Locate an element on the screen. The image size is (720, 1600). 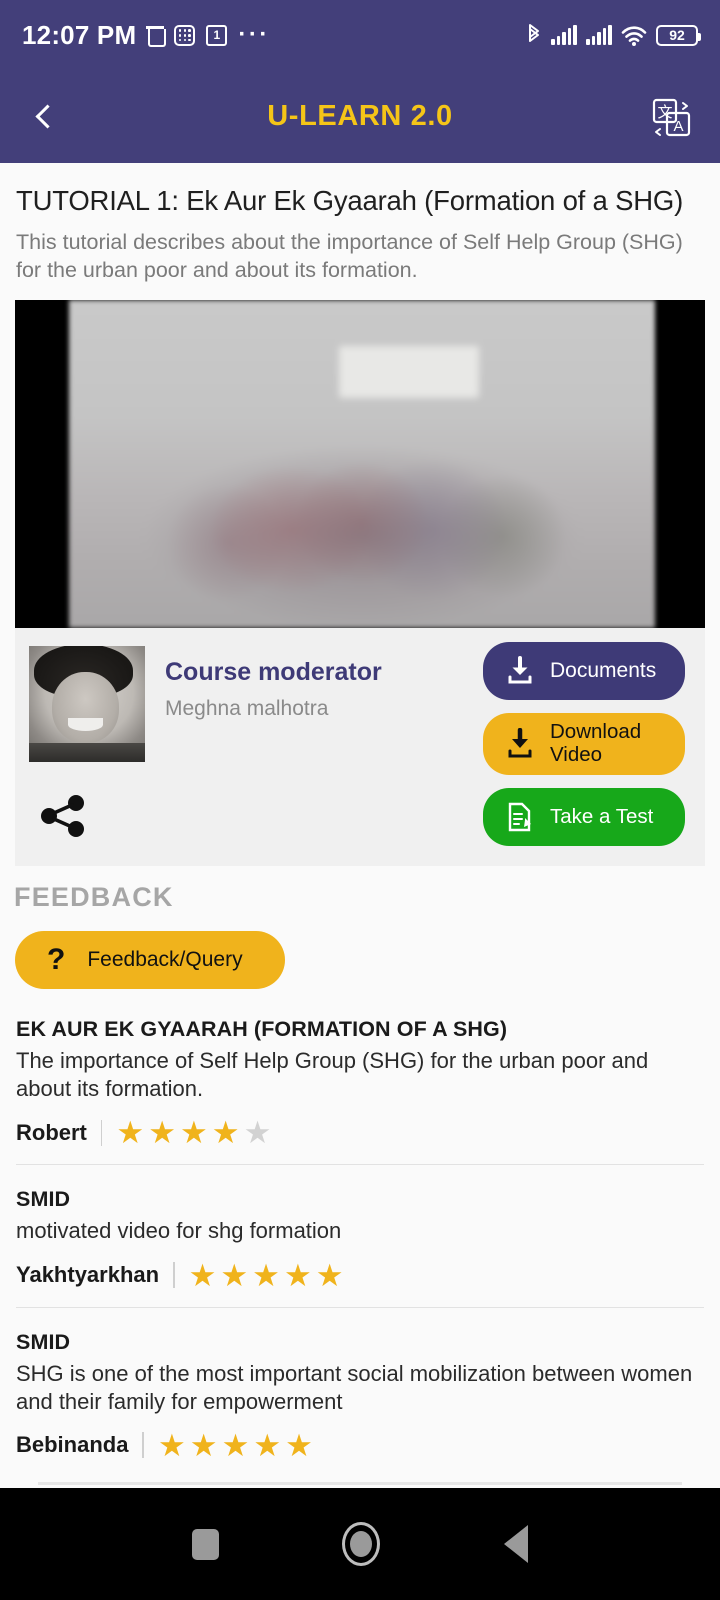
take-a-test-button: Take a Test is located at coordinates (584, 817).